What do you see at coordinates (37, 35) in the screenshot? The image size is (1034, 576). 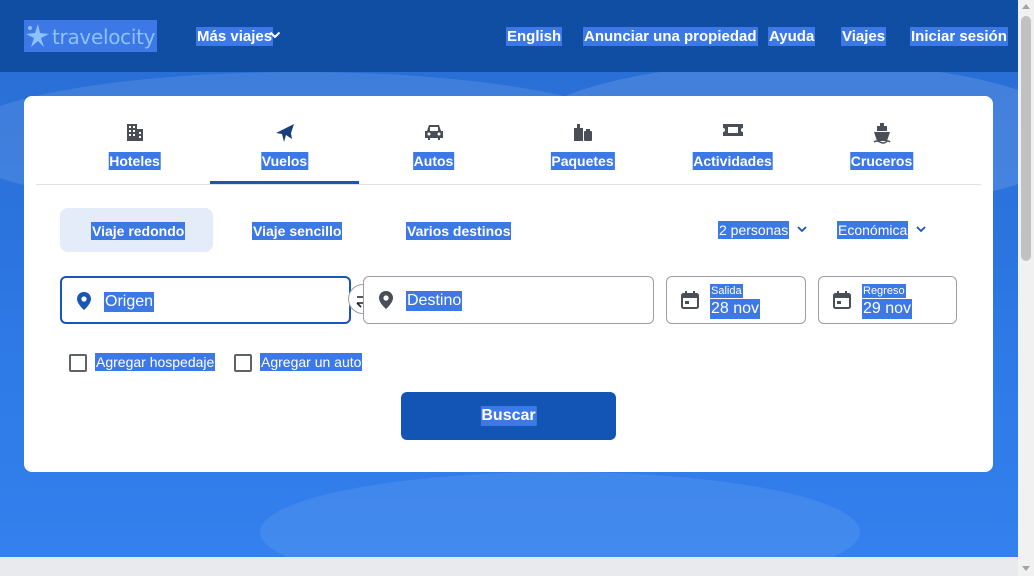 I see `logo-star-icon` at bounding box center [37, 35].